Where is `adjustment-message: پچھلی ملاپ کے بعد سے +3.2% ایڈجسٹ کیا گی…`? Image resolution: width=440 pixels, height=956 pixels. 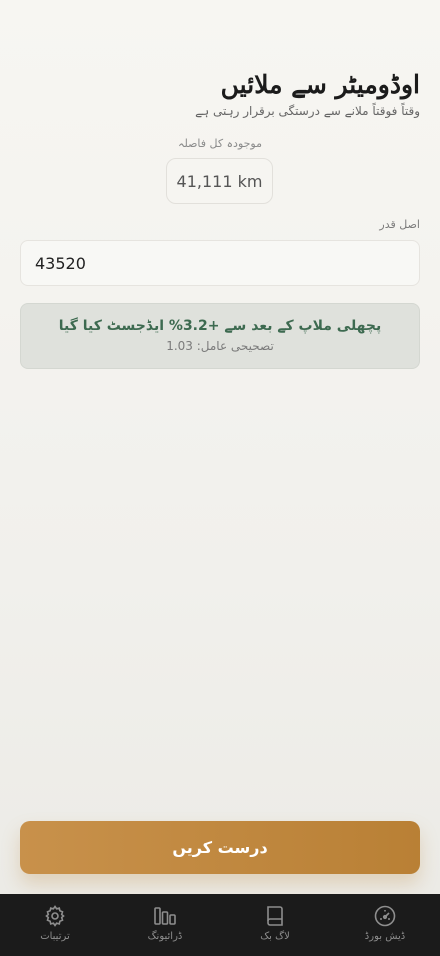 adjustment-message: پچھلی ملاپ کے بعد سے +3.2% ایڈجسٹ کیا گی… is located at coordinates (220, 326).